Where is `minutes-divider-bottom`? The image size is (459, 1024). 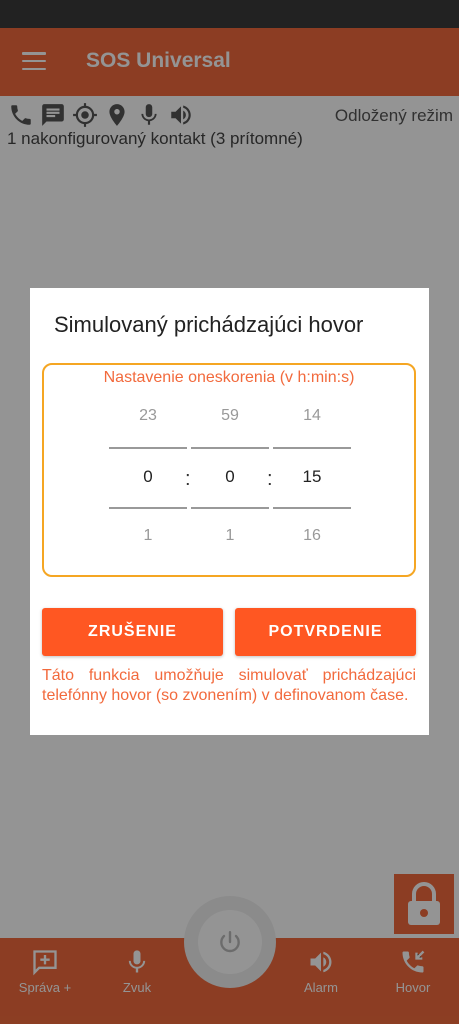
minutes-divider-bottom is located at coordinates (230, 508).